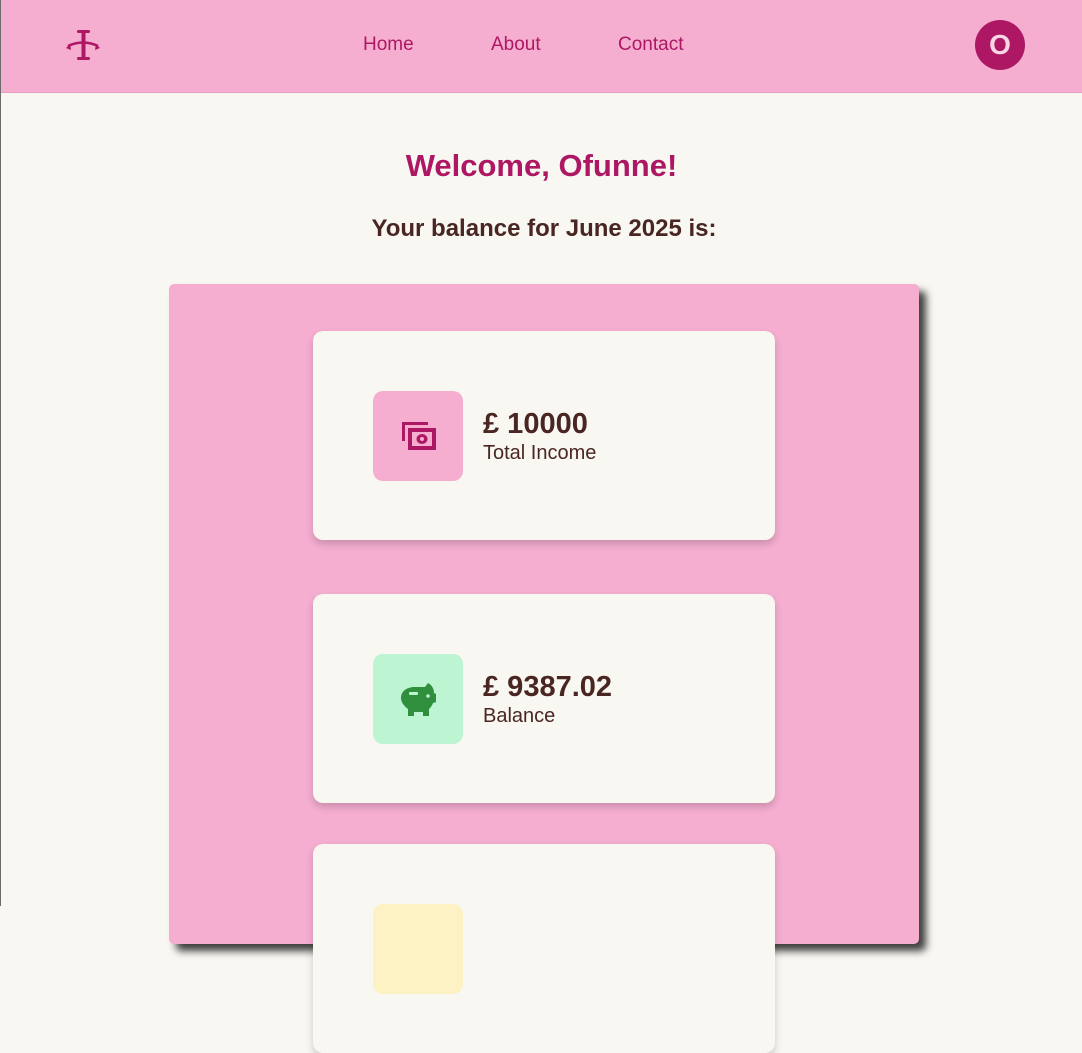 The width and height of the screenshot is (1082, 1053). Describe the element at coordinates (388, 45) in the screenshot. I see `nav-link-home: Home` at that location.